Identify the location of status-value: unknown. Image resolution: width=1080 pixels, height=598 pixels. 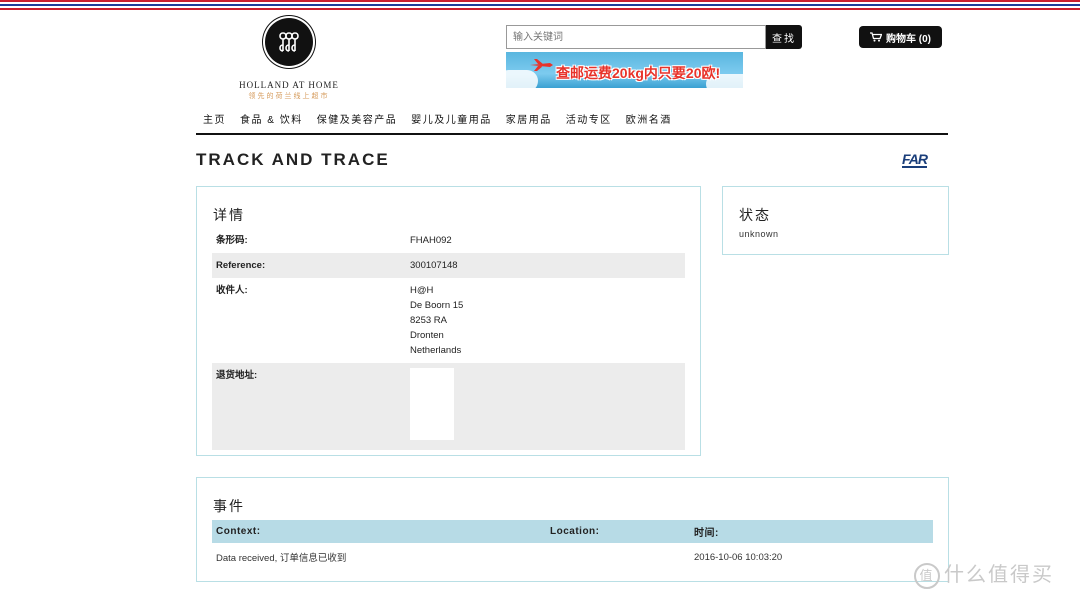
(759, 234).